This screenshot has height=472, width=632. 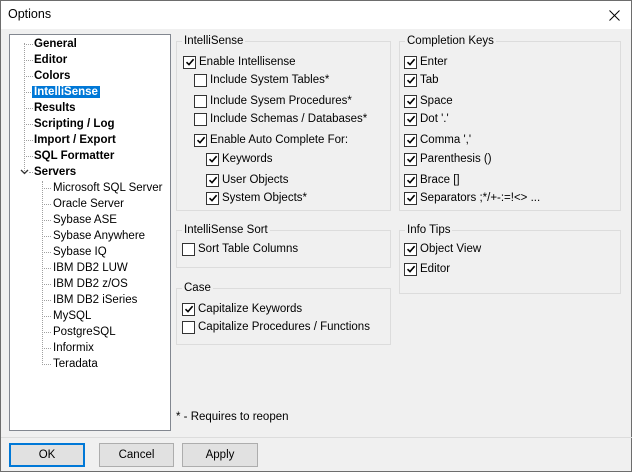 I want to click on ok-button: OK, so click(x=47, y=455).